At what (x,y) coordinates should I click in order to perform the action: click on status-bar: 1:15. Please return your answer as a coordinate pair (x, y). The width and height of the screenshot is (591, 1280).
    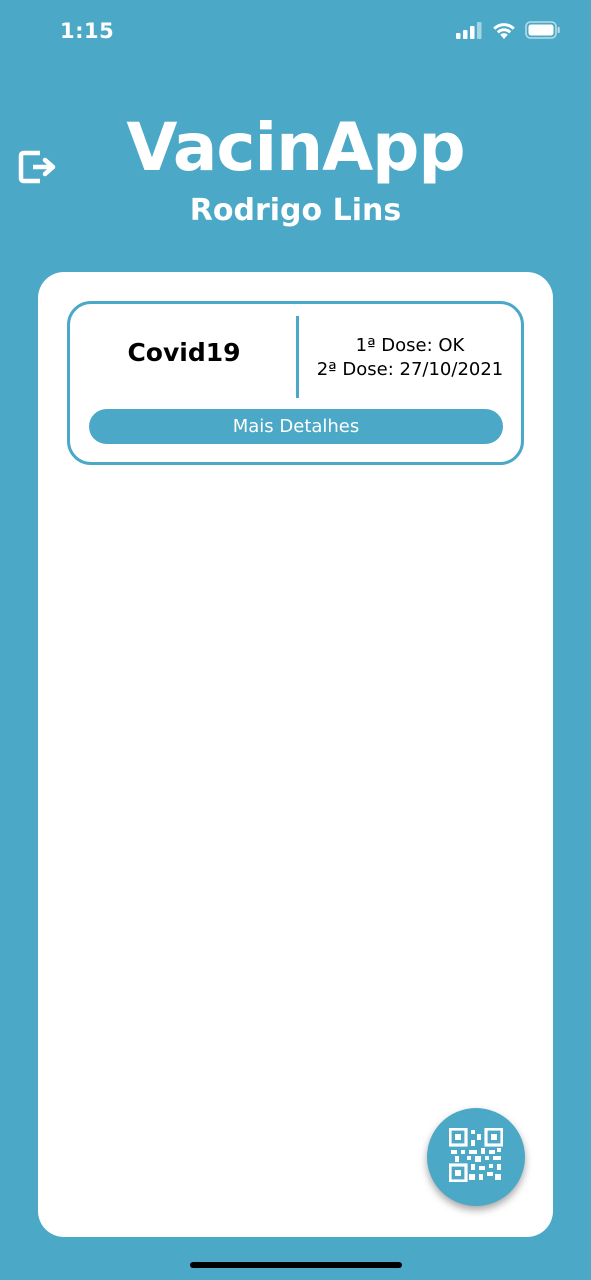
    Looking at the image, I should click on (295, 32).